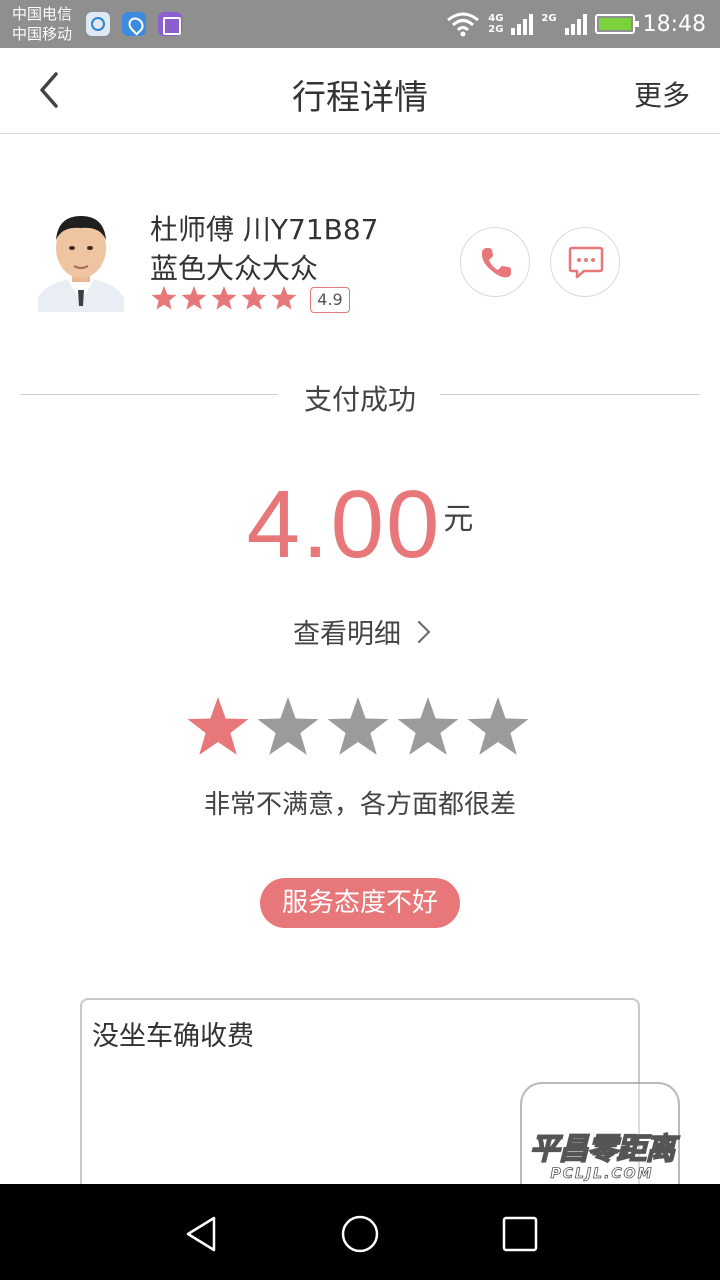 The height and width of the screenshot is (1280, 720). Describe the element at coordinates (344, 524) in the screenshot. I see `fare-value: 4.00` at that location.